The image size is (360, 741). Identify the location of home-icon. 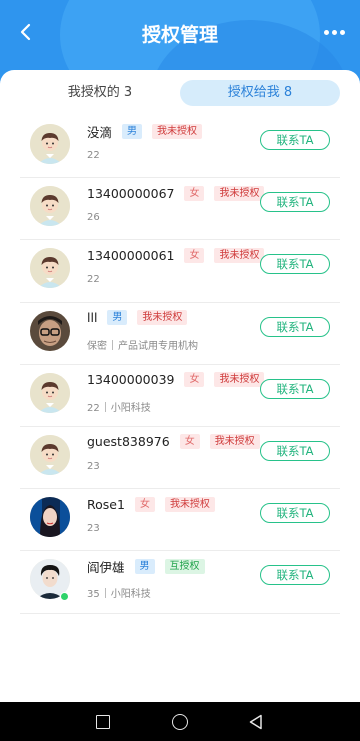
(180, 722).